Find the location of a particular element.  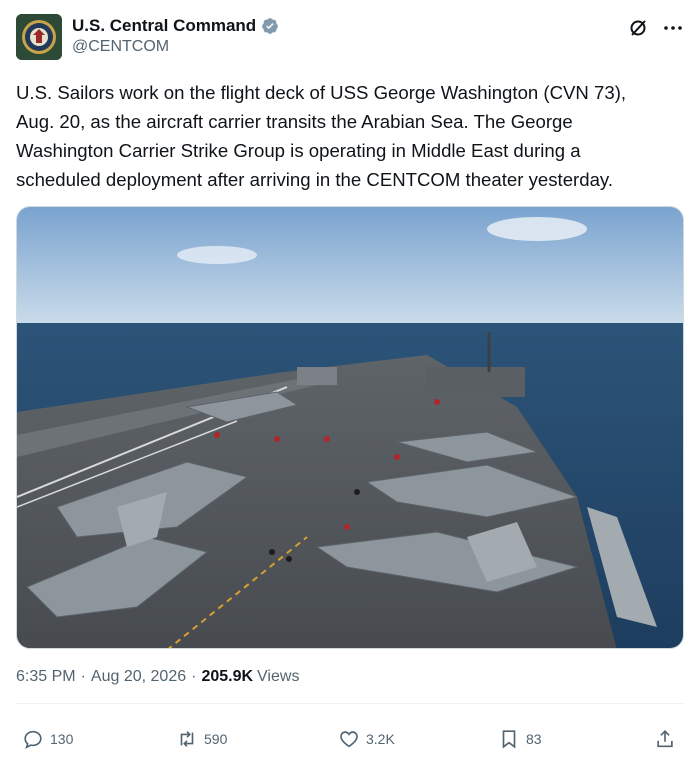

heart-icon is located at coordinates (349, 739).